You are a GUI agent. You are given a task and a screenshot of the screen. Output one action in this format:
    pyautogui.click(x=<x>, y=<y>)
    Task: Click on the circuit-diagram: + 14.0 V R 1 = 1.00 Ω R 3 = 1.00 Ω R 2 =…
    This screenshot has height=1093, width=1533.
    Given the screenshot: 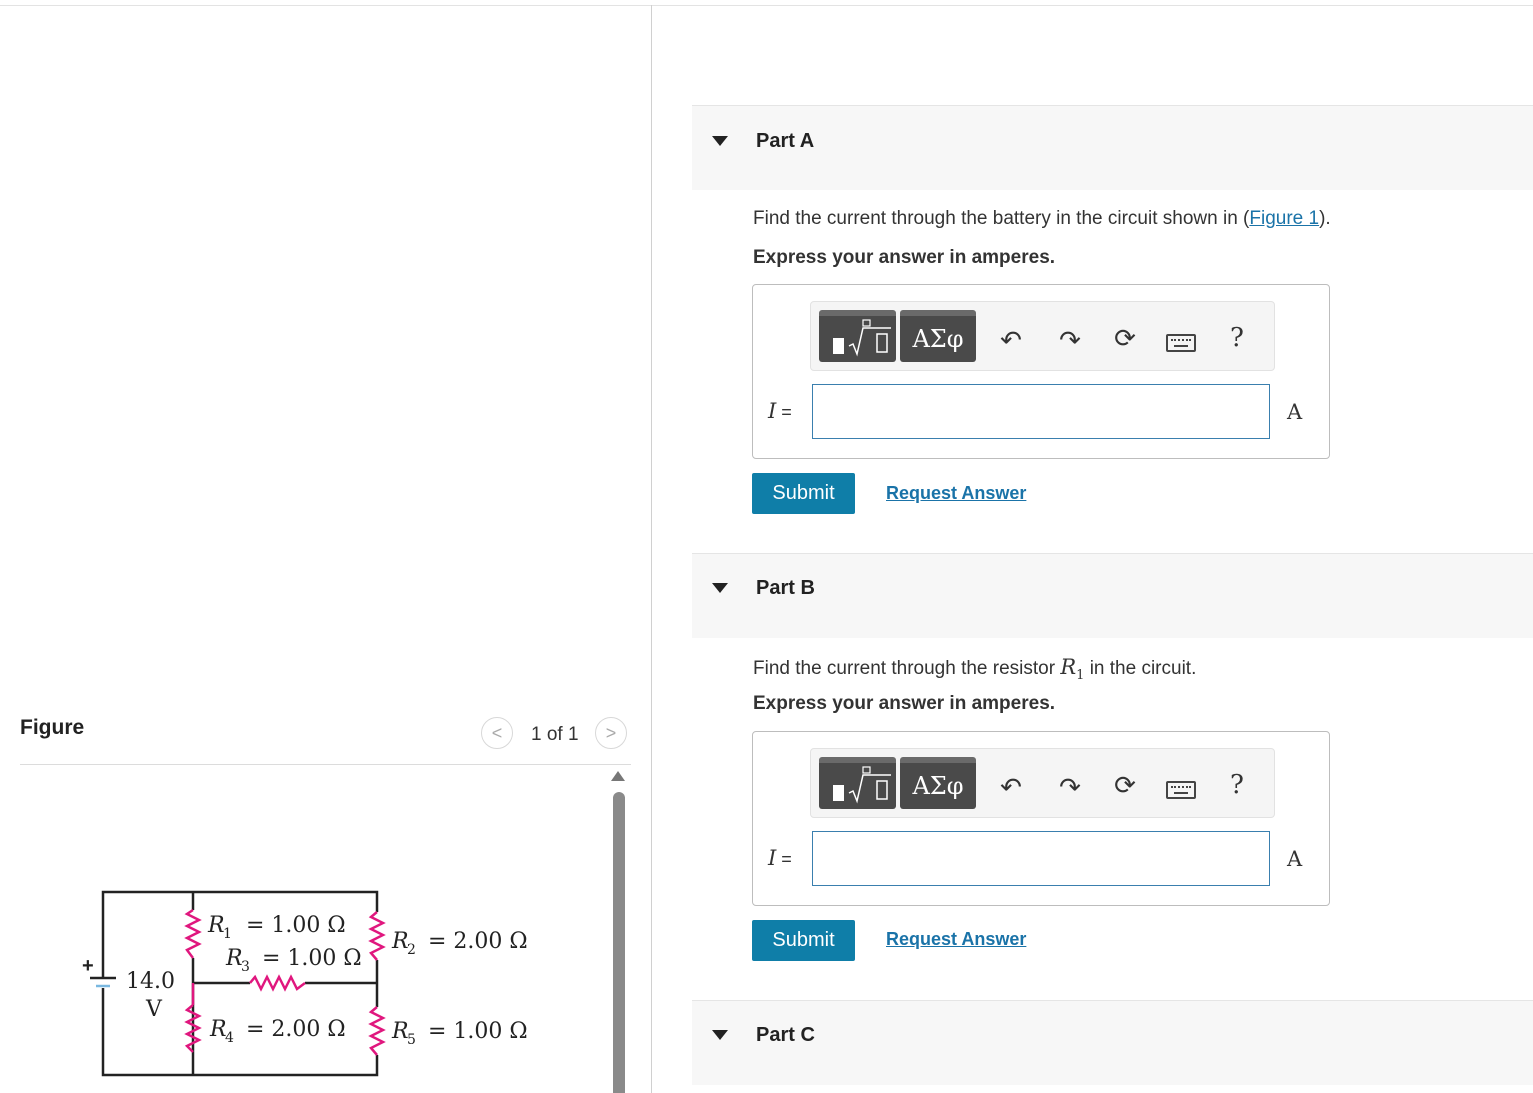 What is the action you would take?
    pyautogui.click(x=305, y=983)
    